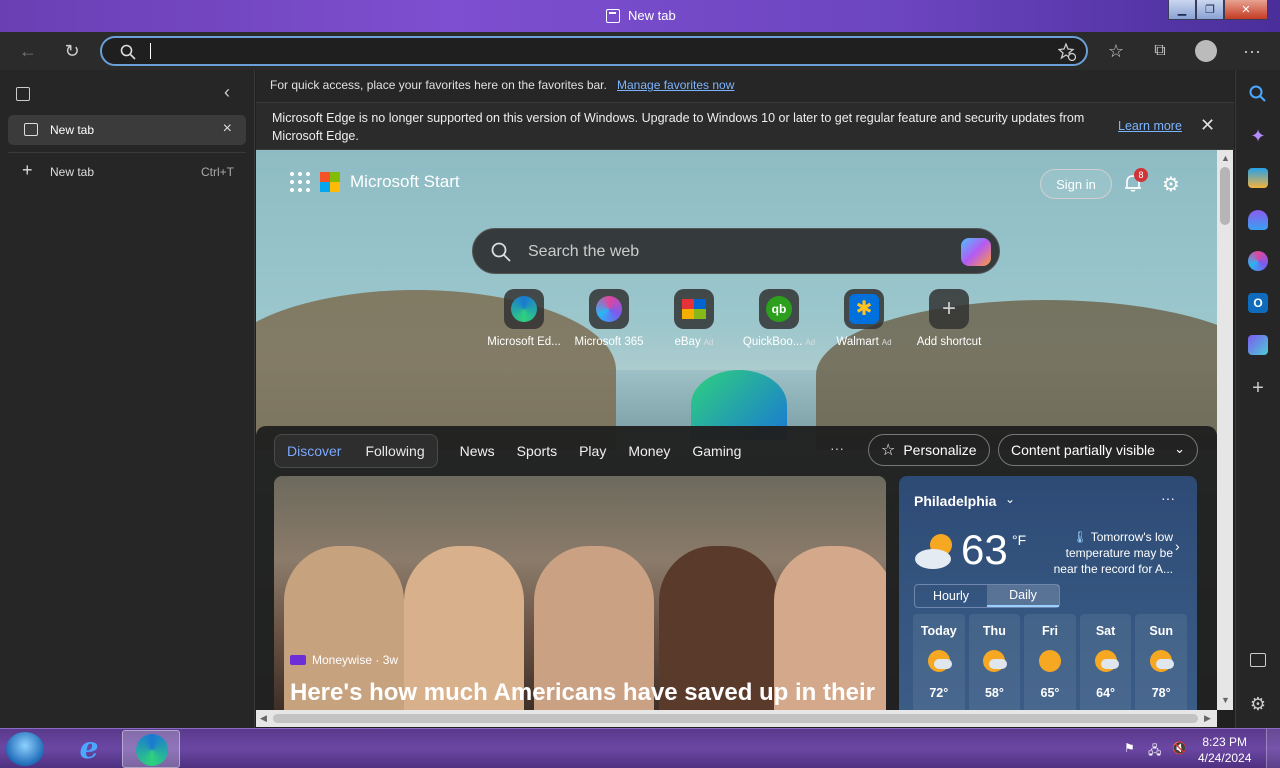 Image resolution: width=1280 pixels, height=768 pixels. Describe the element at coordinates (314, 451) in the screenshot. I see `tab-discover: Discover` at that location.